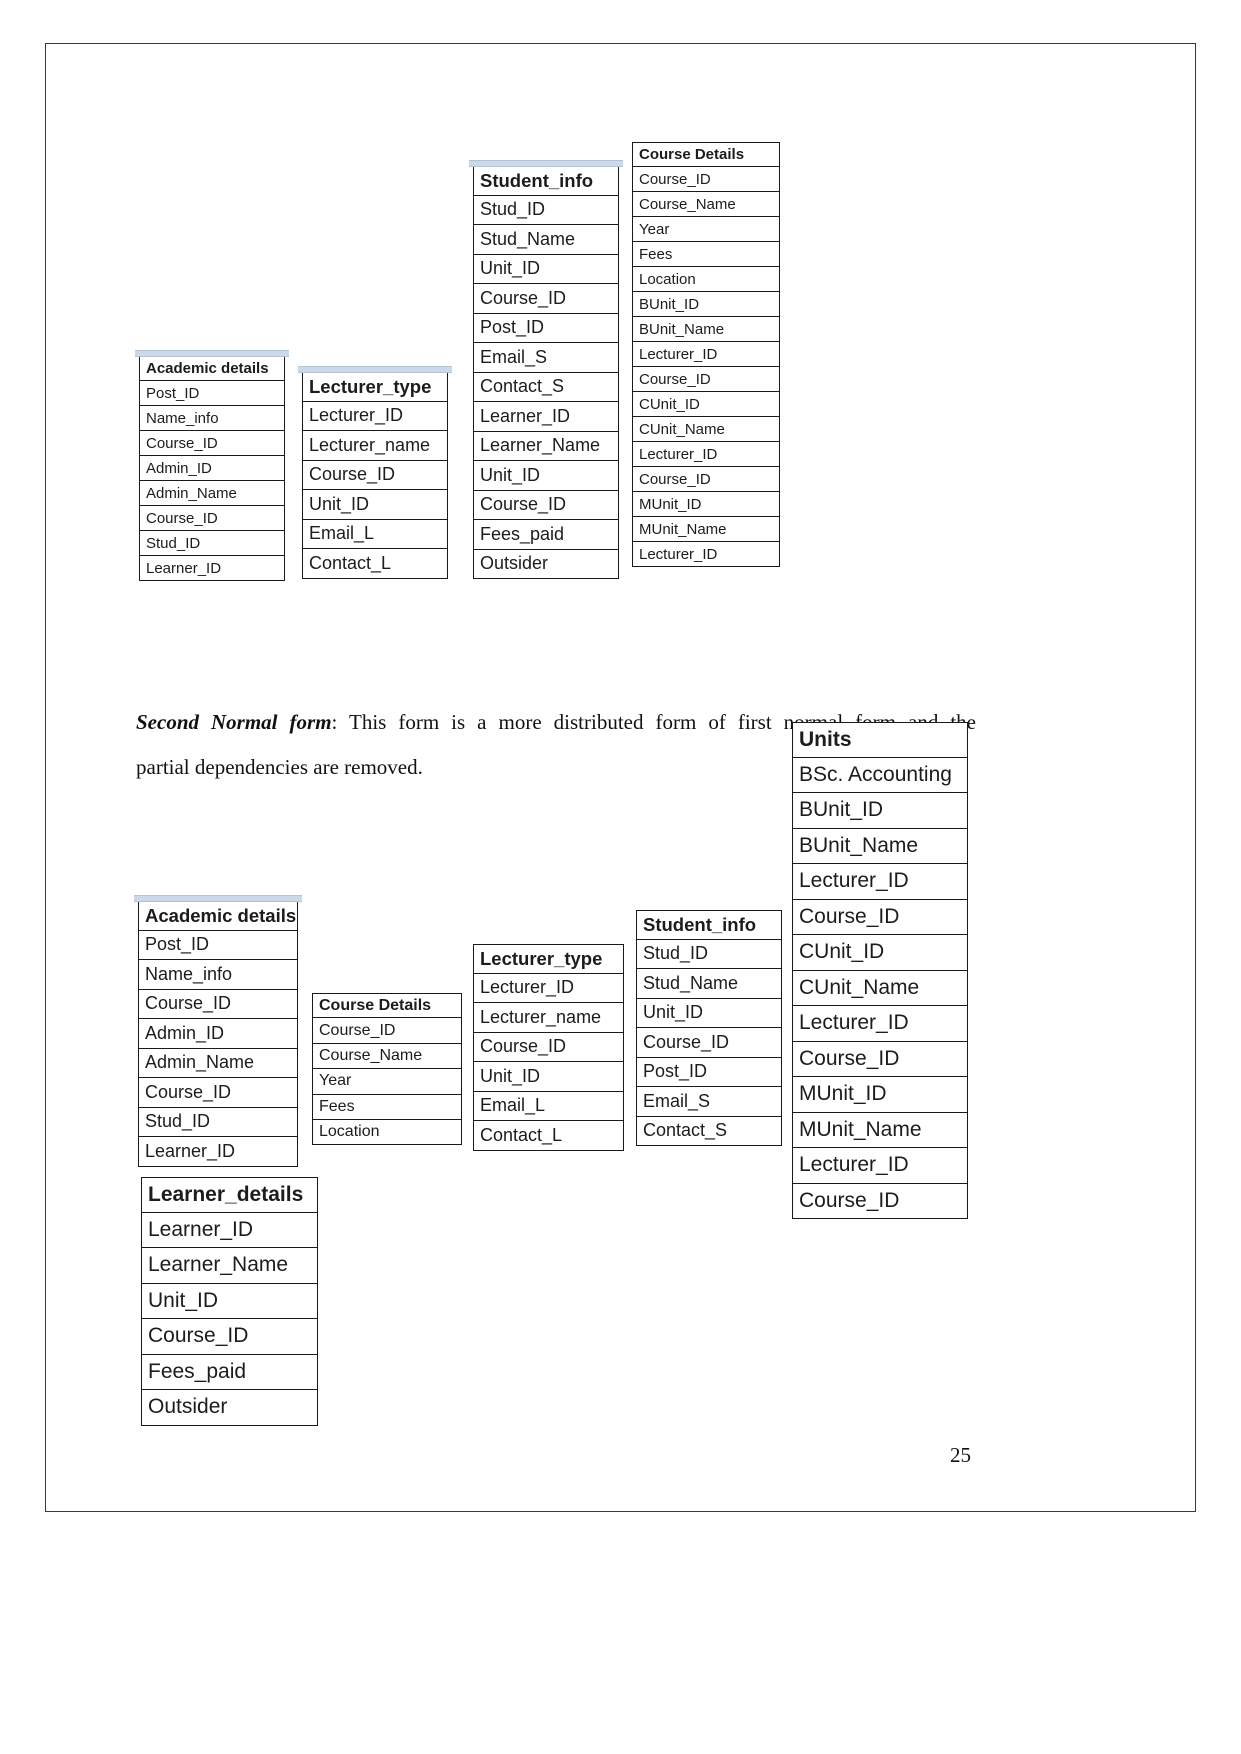 Image resolution: width=1241 pixels, height=1754 pixels. I want to click on table-title: Student_info, so click(546, 181).